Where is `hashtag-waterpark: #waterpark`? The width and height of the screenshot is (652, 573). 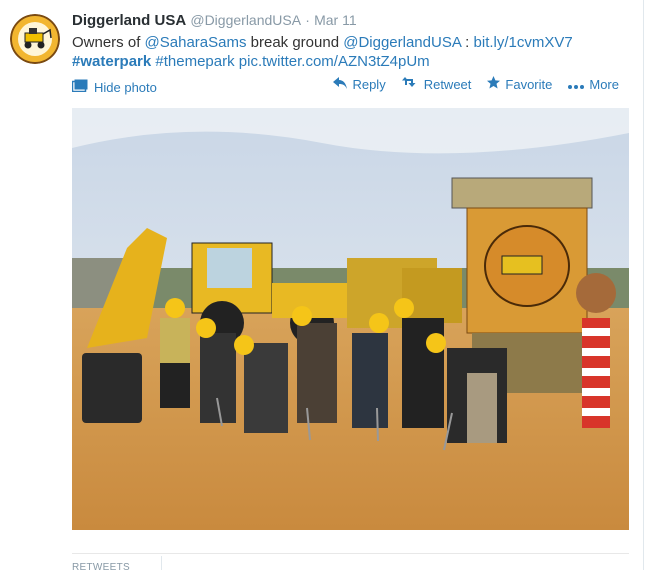
hashtag-waterpark: #waterpark is located at coordinates (111, 61).